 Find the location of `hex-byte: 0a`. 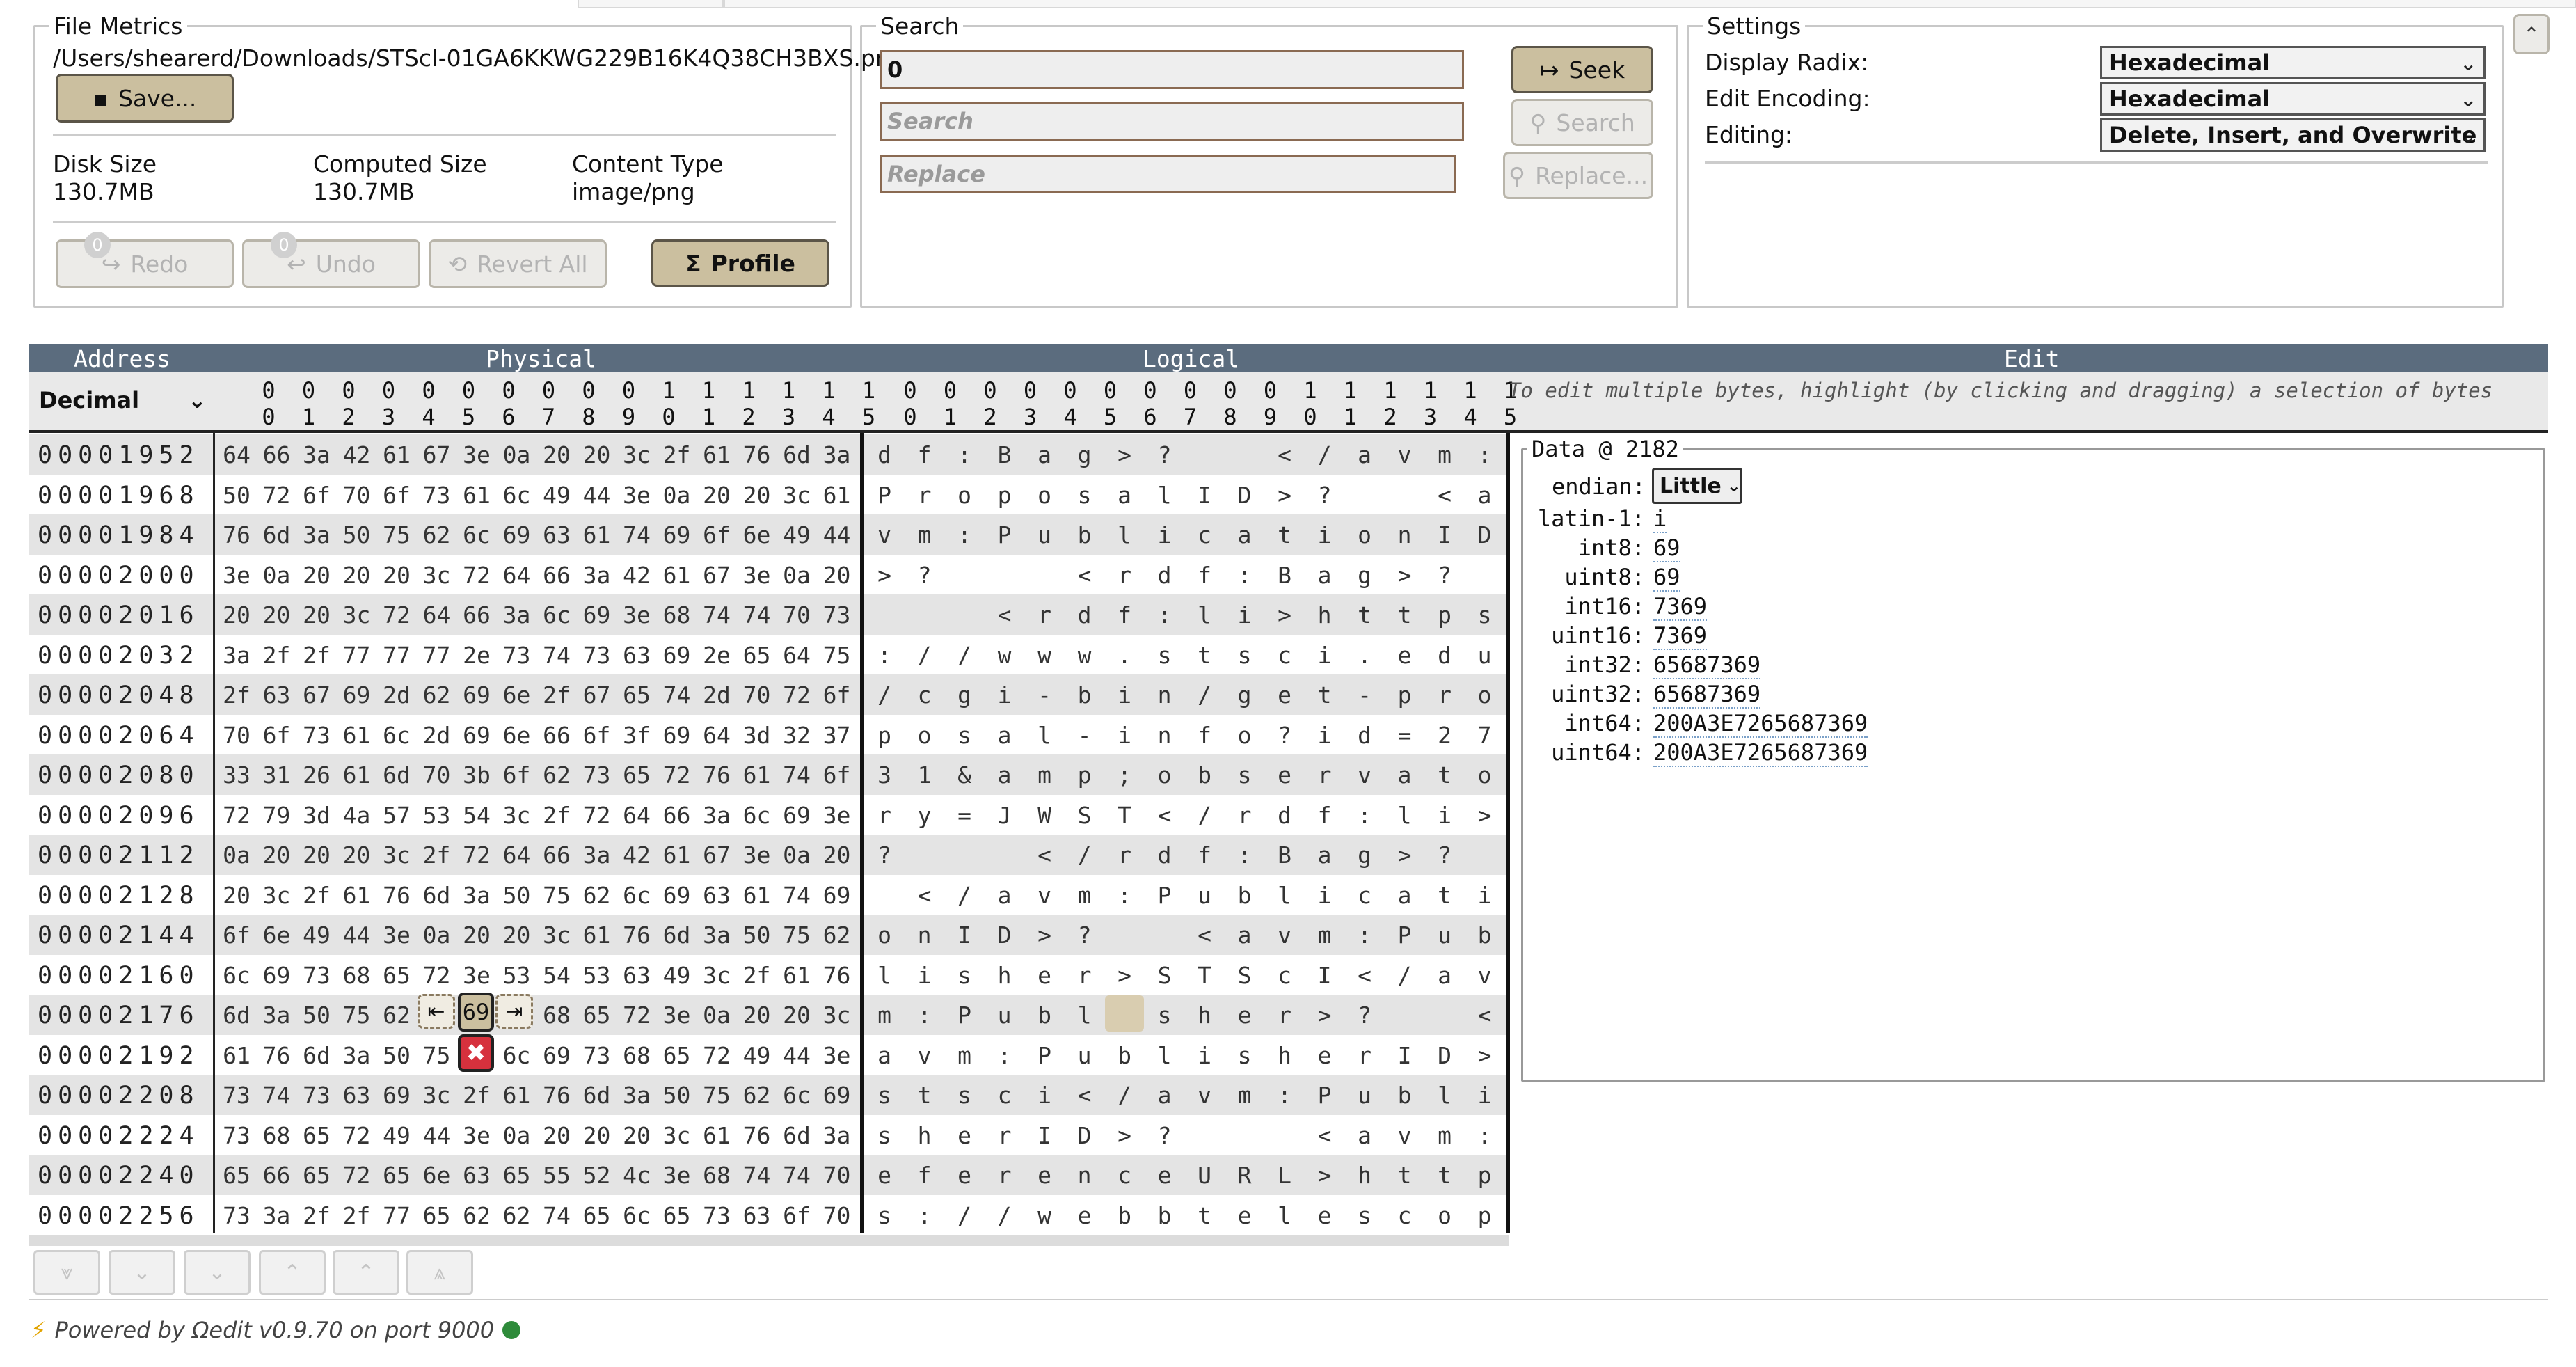

hex-byte: 0a is located at coordinates (236, 855).